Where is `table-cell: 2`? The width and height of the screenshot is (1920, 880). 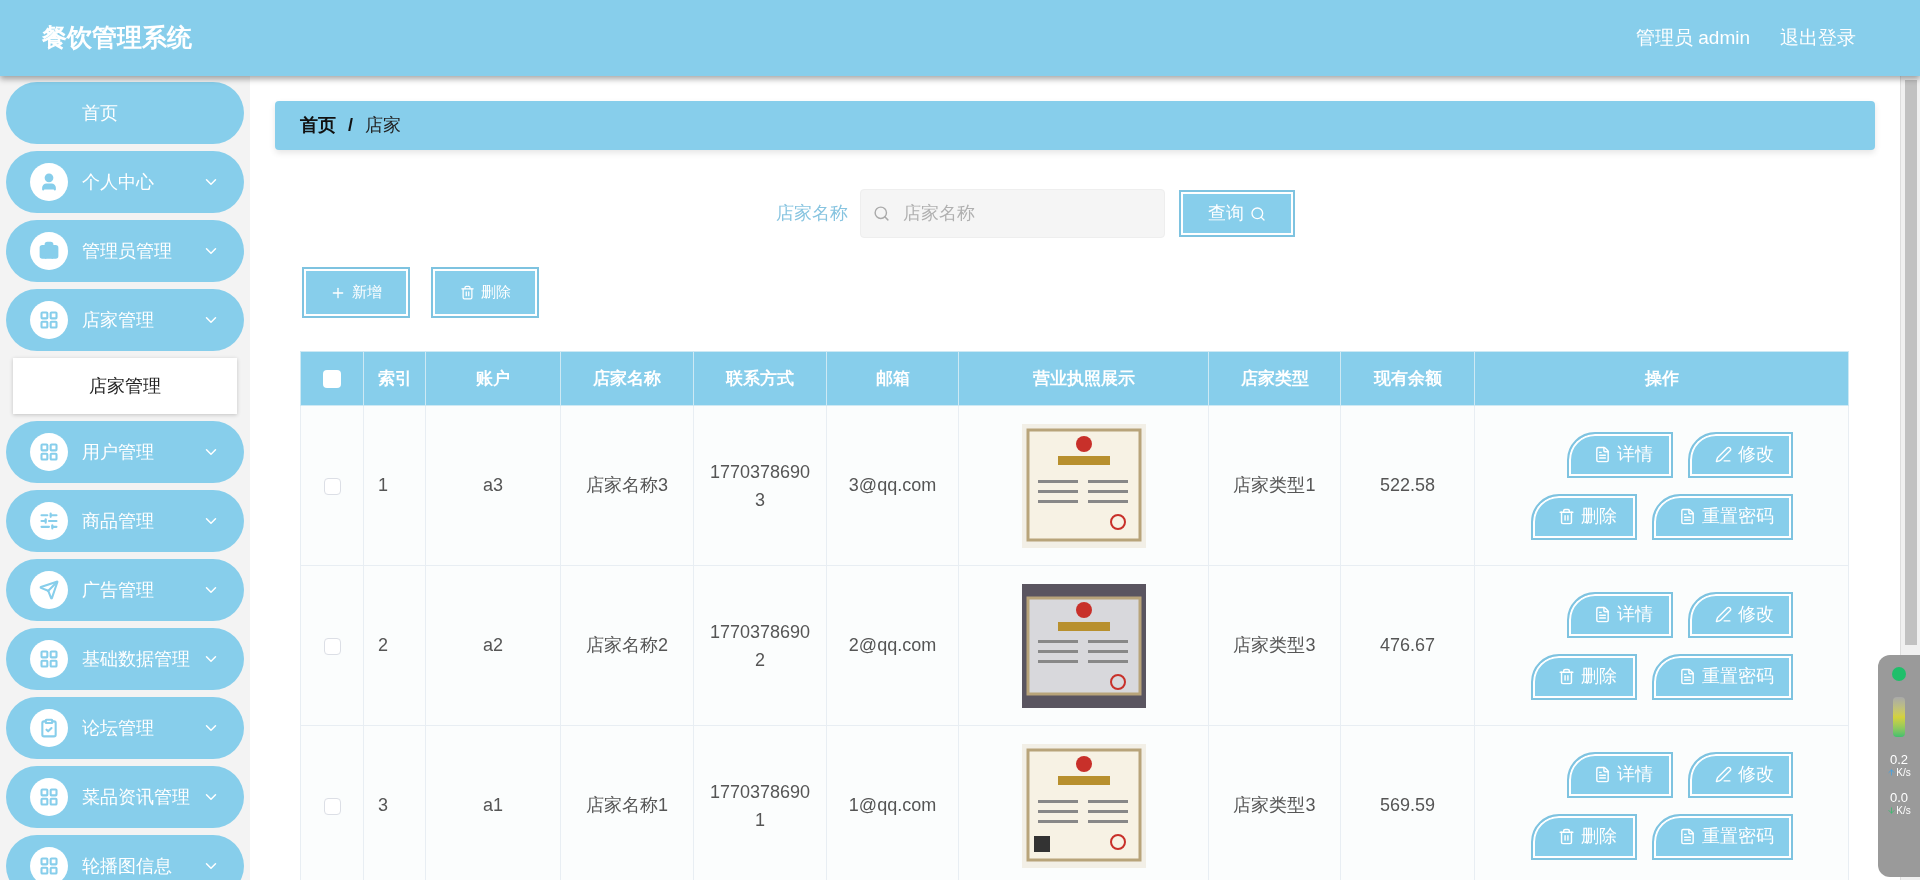
table-cell: 2 is located at coordinates (394, 645).